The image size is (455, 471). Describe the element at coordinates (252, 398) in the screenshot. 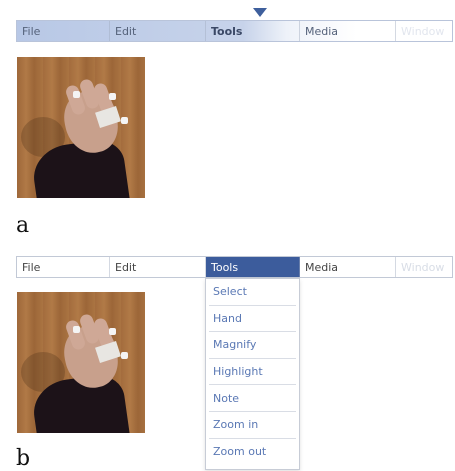

I see `dropdown-item-note: Note` at that location.